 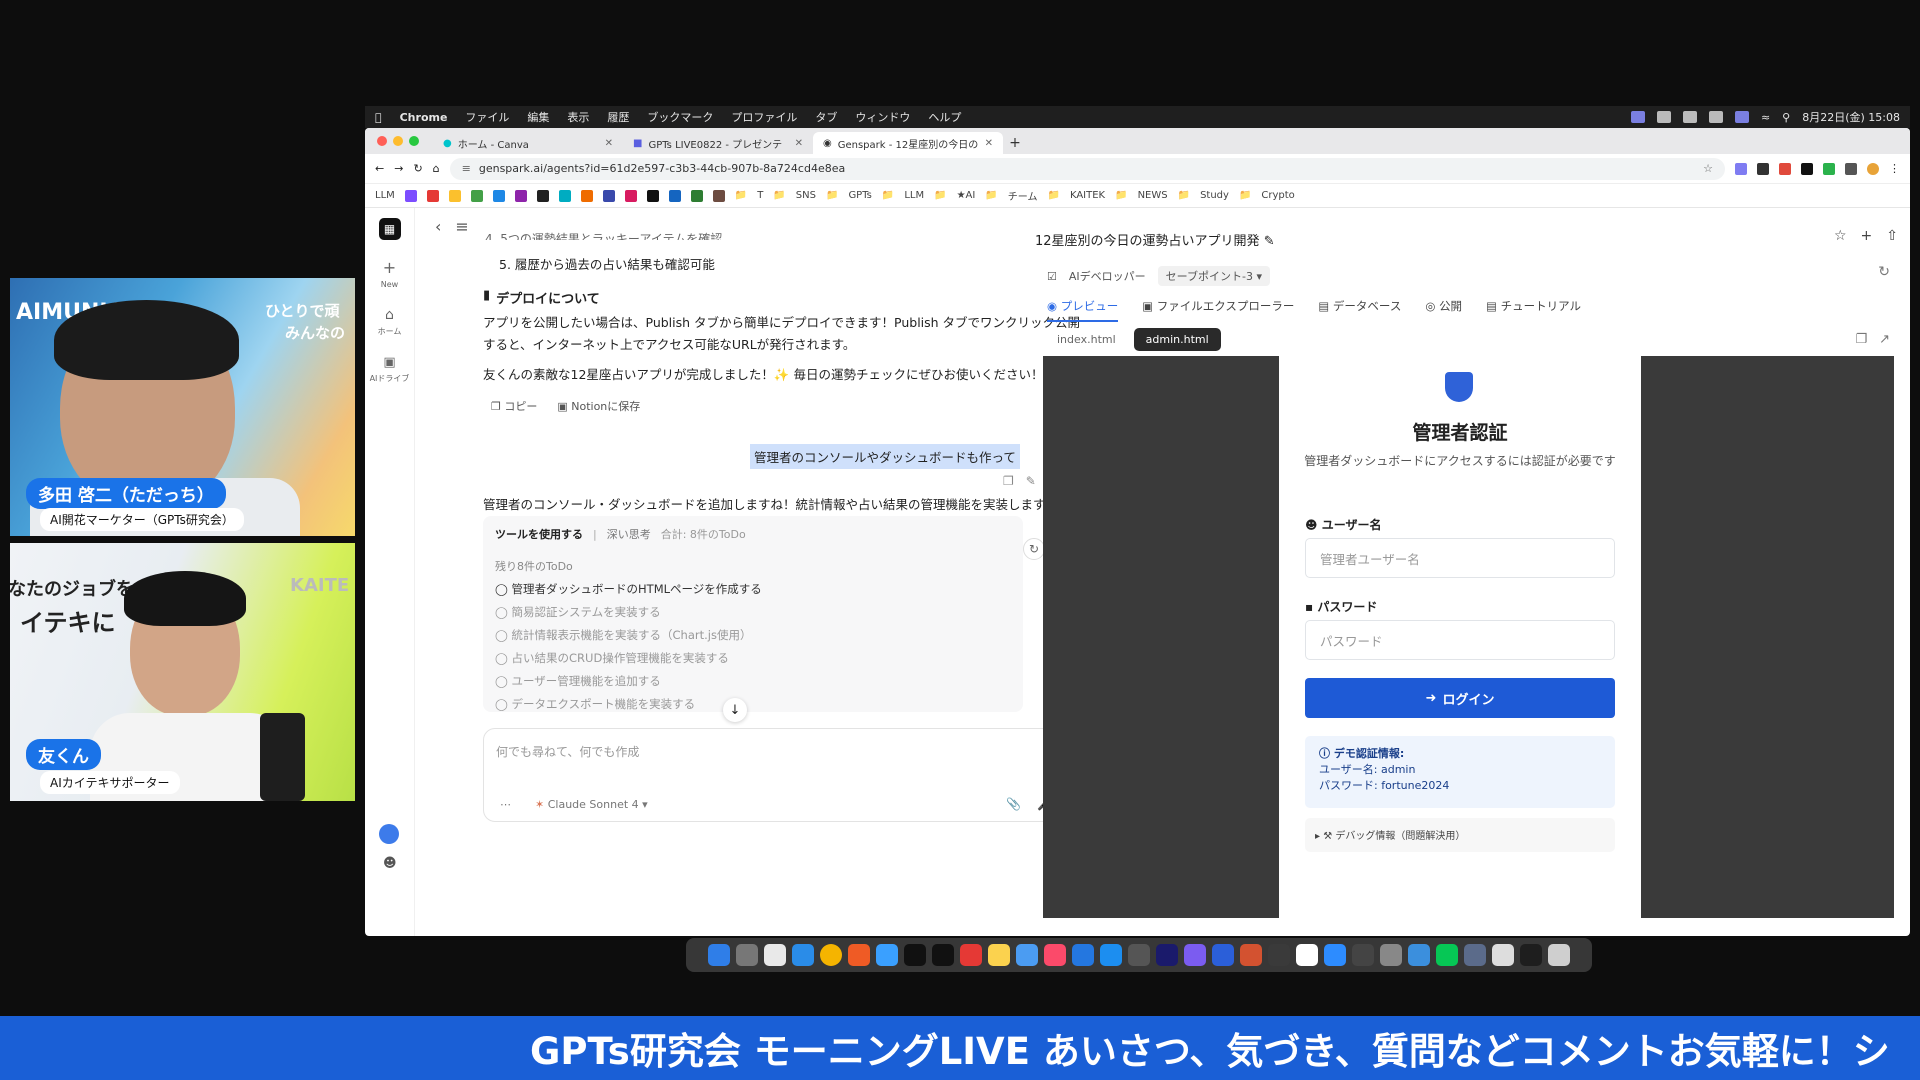 I want to click on close-window-button, so click(x=382, y=141).